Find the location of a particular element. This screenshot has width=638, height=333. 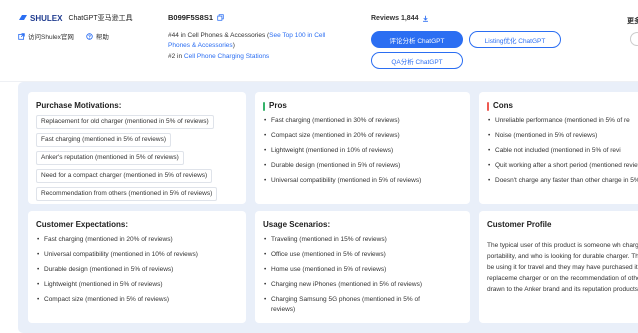

brand: SHULEX ChatGPT亚马逊工具 is located at coordinates (75, 18).